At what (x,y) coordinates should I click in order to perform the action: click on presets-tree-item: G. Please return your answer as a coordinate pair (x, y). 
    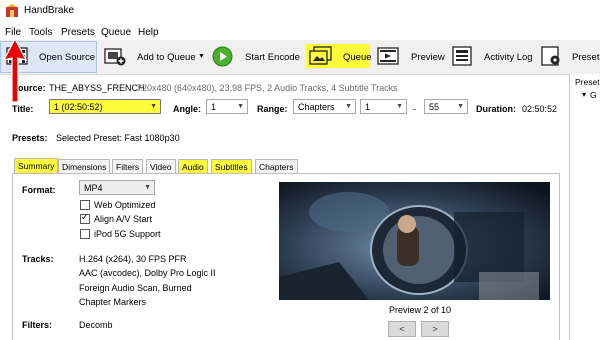
    Looking at the image, I should click on (593, 95).